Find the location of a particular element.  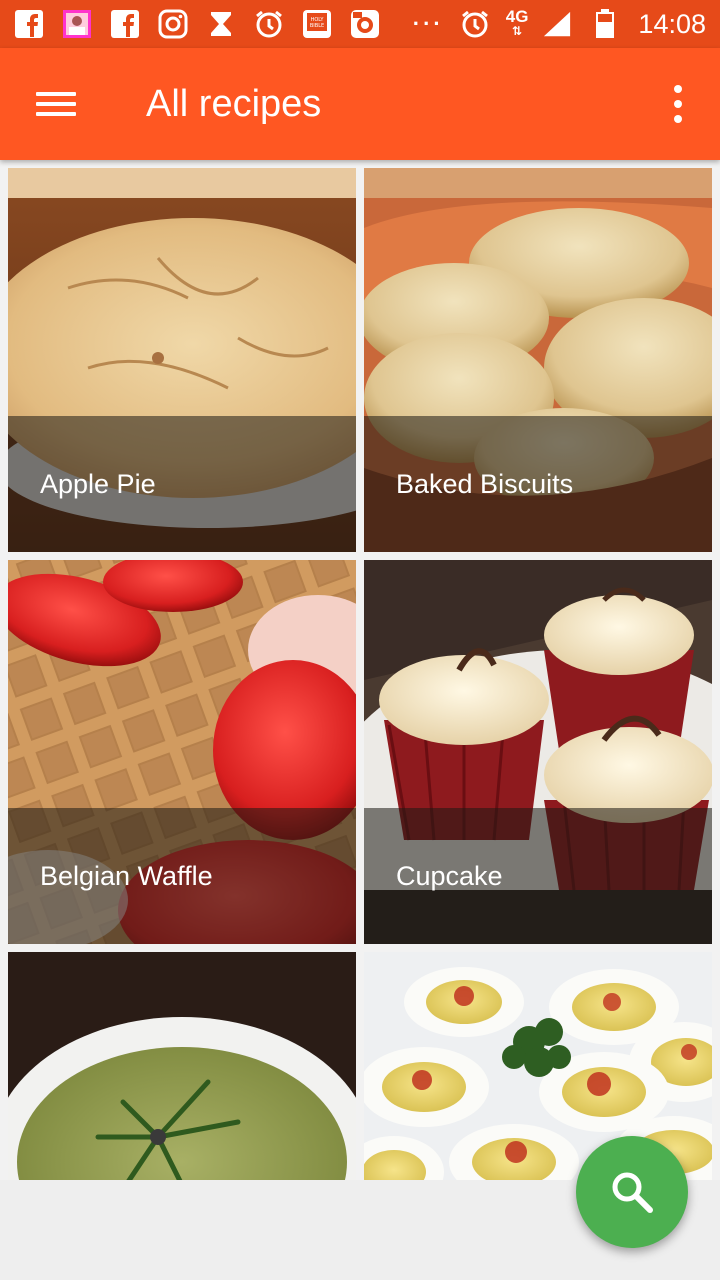

svg-text: BIBLE is located at coordinates (317, 26).